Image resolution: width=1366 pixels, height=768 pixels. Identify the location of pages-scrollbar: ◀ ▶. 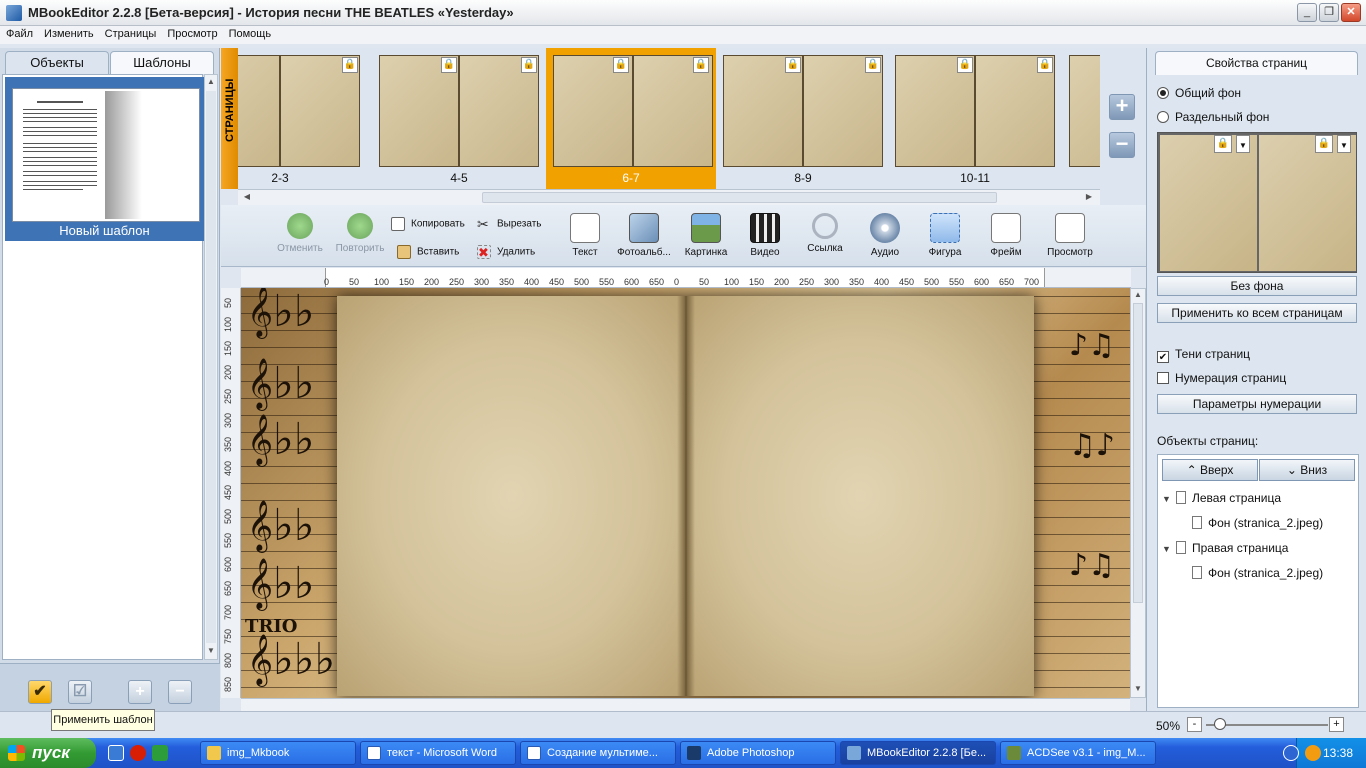
(669, 197).